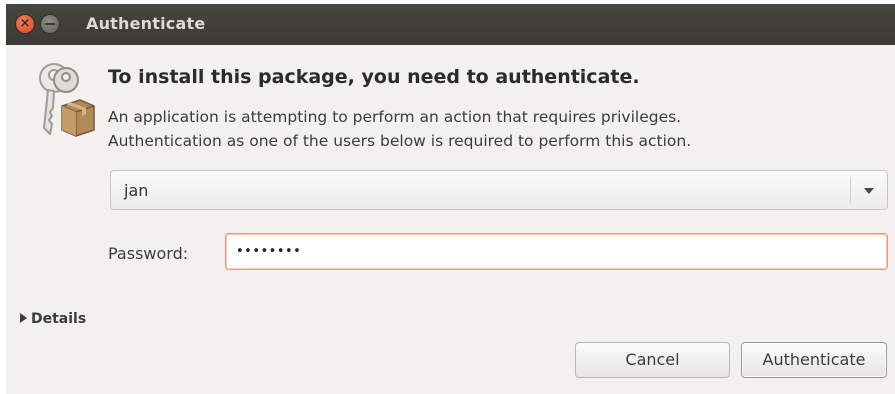 Image resolution: width=895 pixels, height=394 pixels. What do you see at coordinates (850, 190) in the screenshot?
I see `dropdown-separator` at bounding box center [850, 190].